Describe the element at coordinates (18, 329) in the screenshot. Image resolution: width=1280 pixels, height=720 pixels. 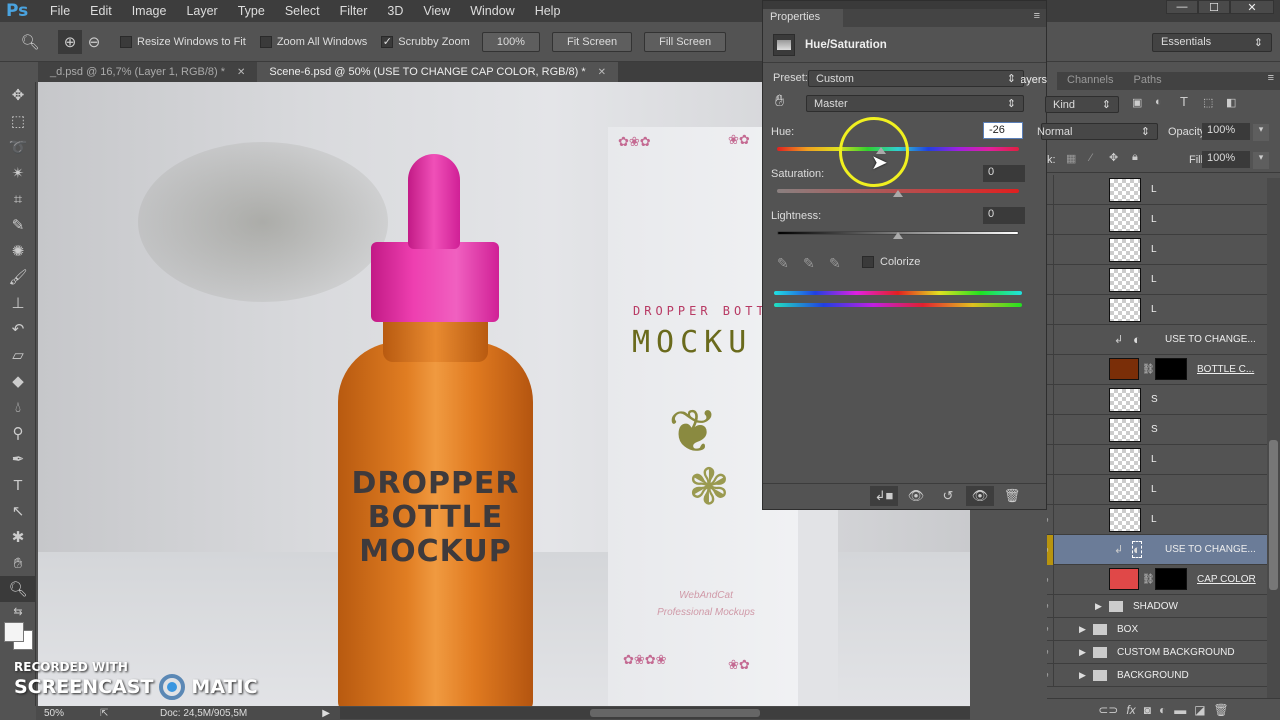
I see `history-brush-tool-icon: ↶` at that location.